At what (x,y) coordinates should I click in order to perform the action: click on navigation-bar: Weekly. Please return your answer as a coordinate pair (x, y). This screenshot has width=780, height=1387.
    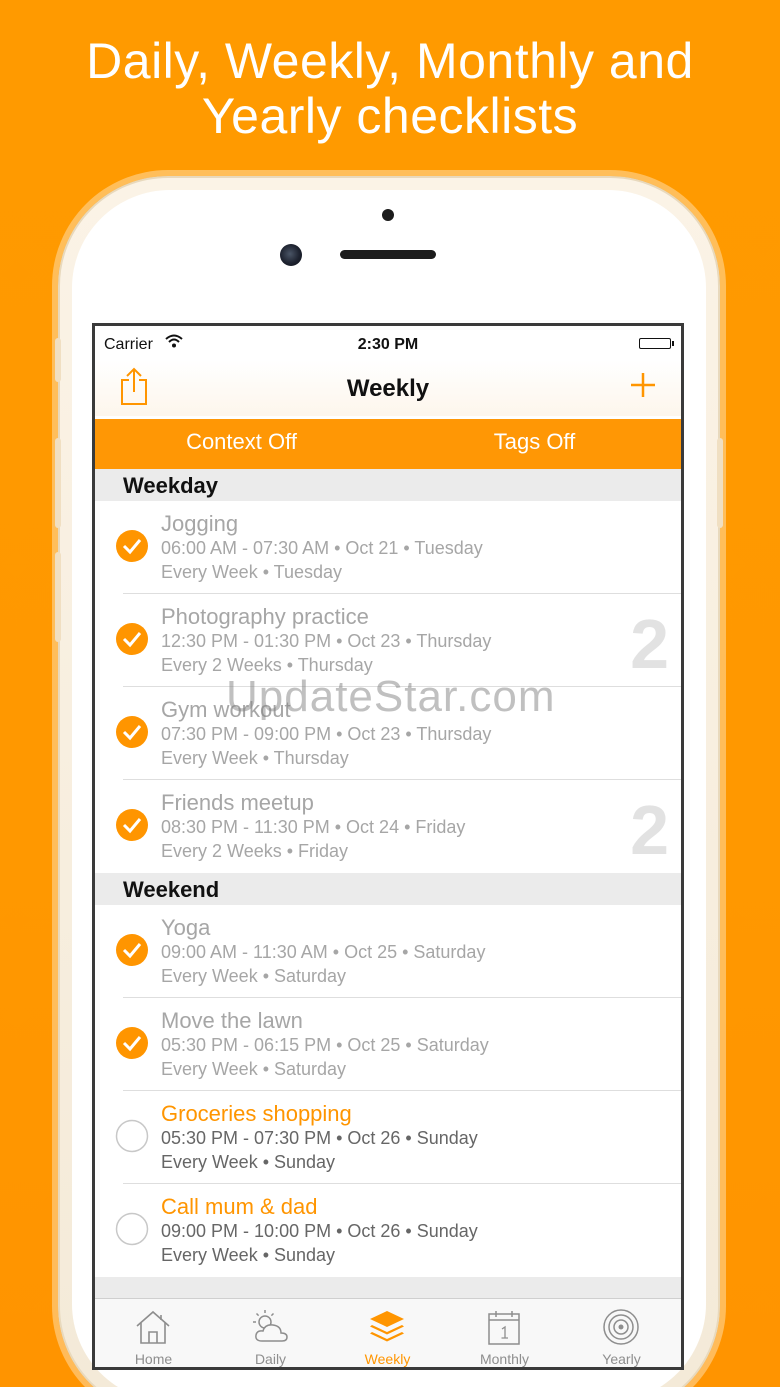
    Looking at the image, I should click on (388, 388).